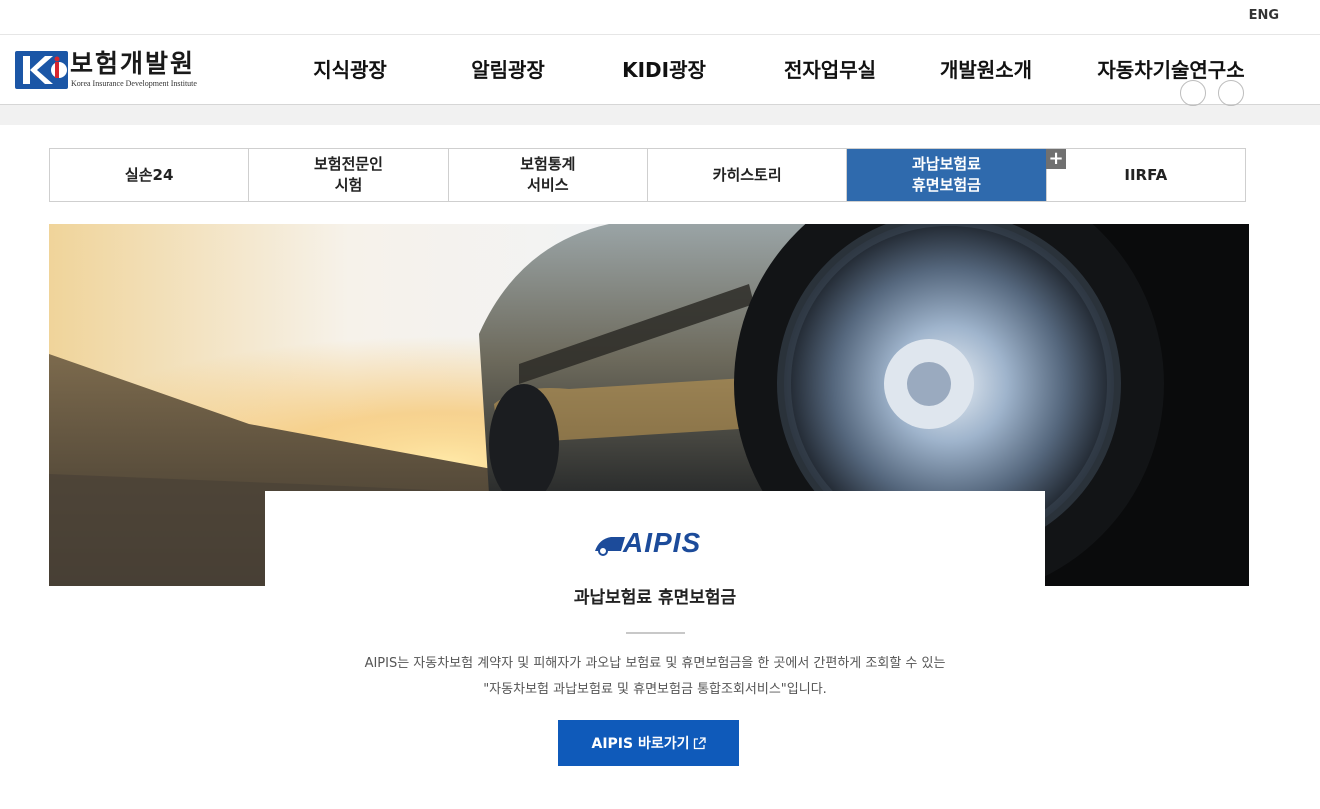 Image resolution: width=1320 pixels, height=809 pixels. I want to click on nav-item-notice: 알림광장, so click(508, 70).